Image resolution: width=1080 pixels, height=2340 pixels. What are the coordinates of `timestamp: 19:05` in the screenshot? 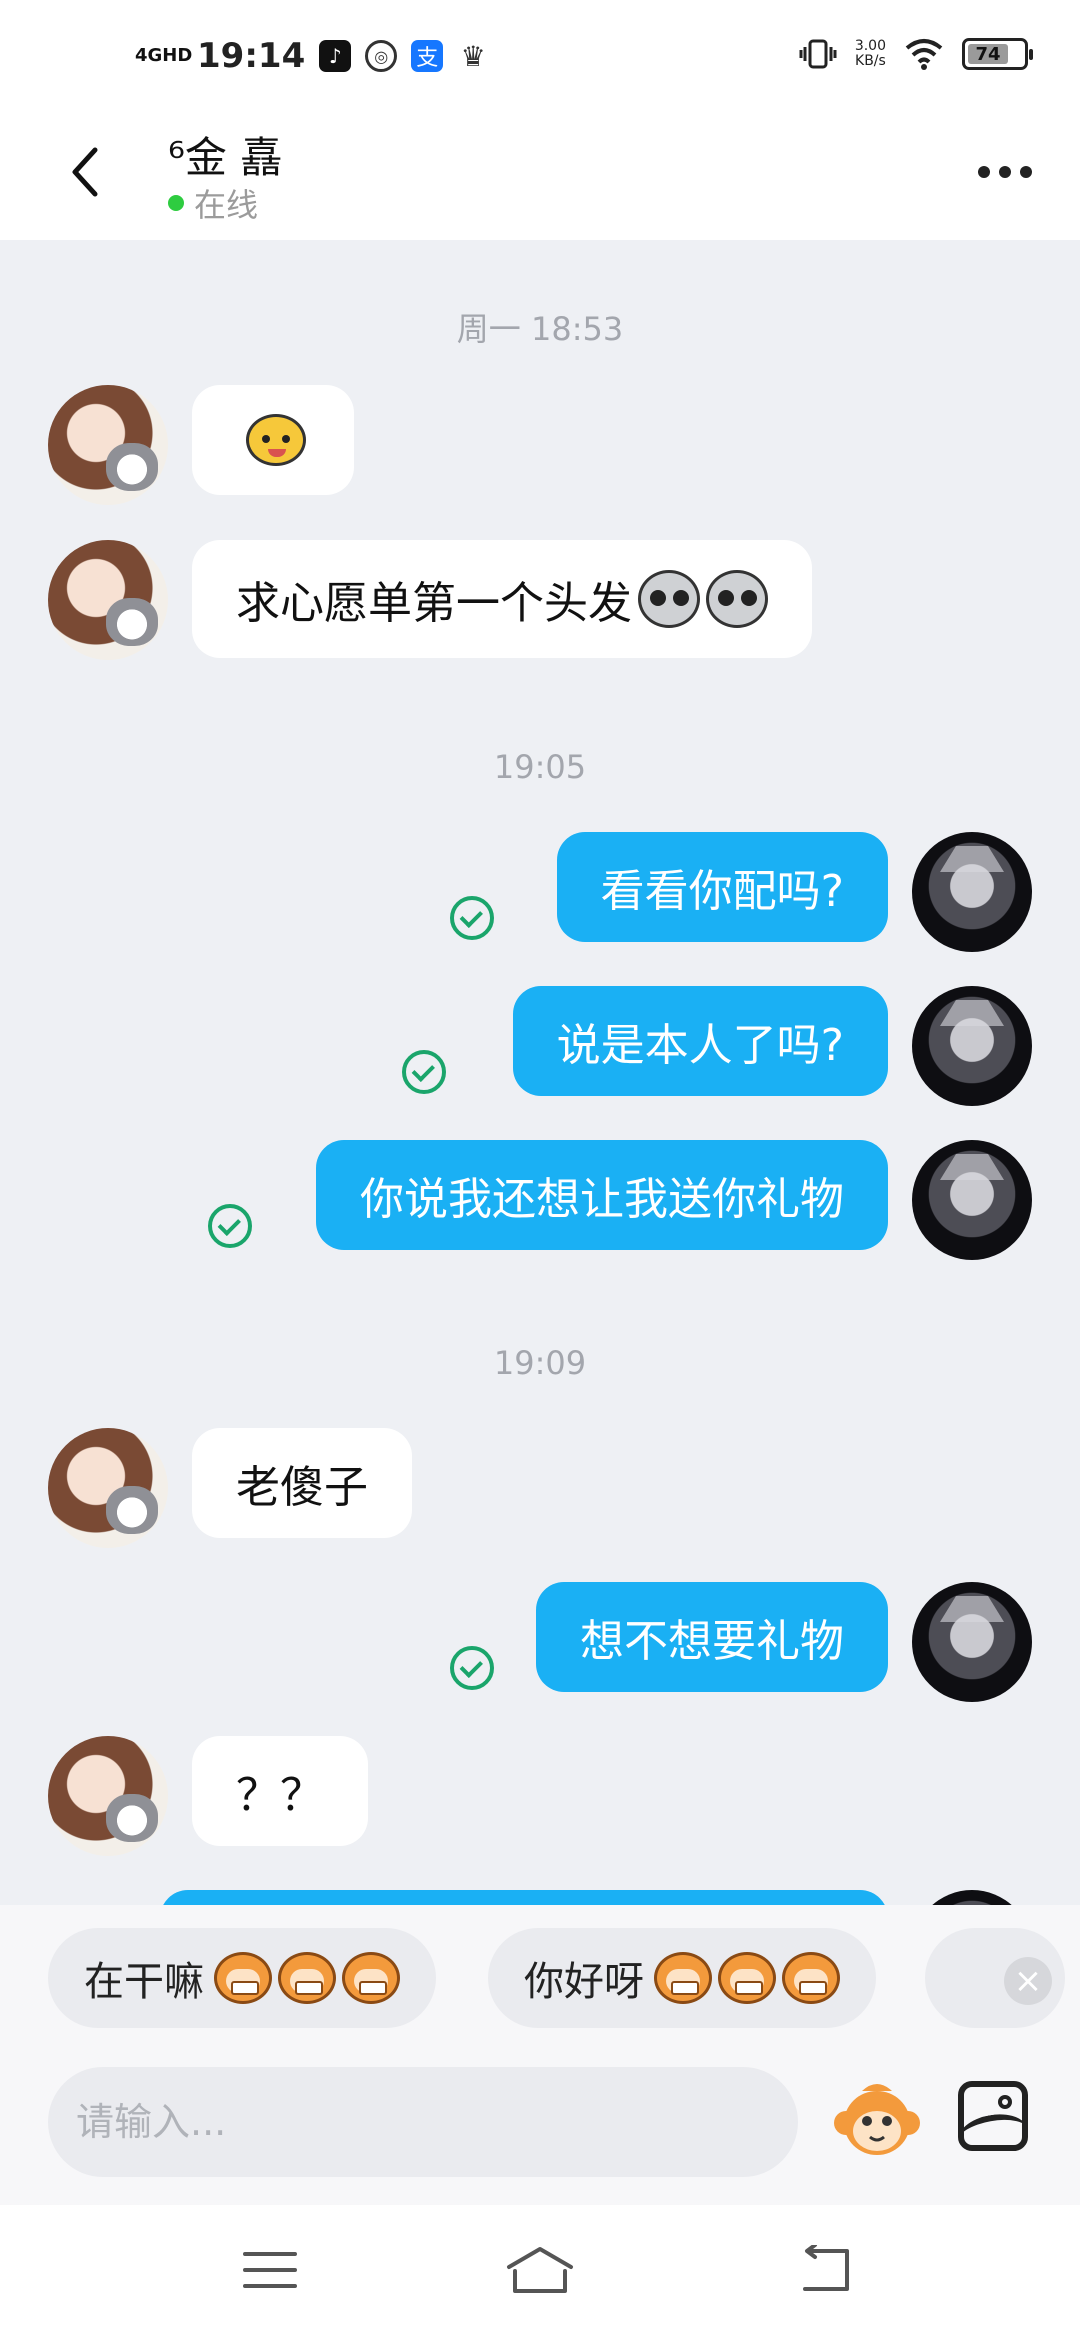 It's located at (540, 767).